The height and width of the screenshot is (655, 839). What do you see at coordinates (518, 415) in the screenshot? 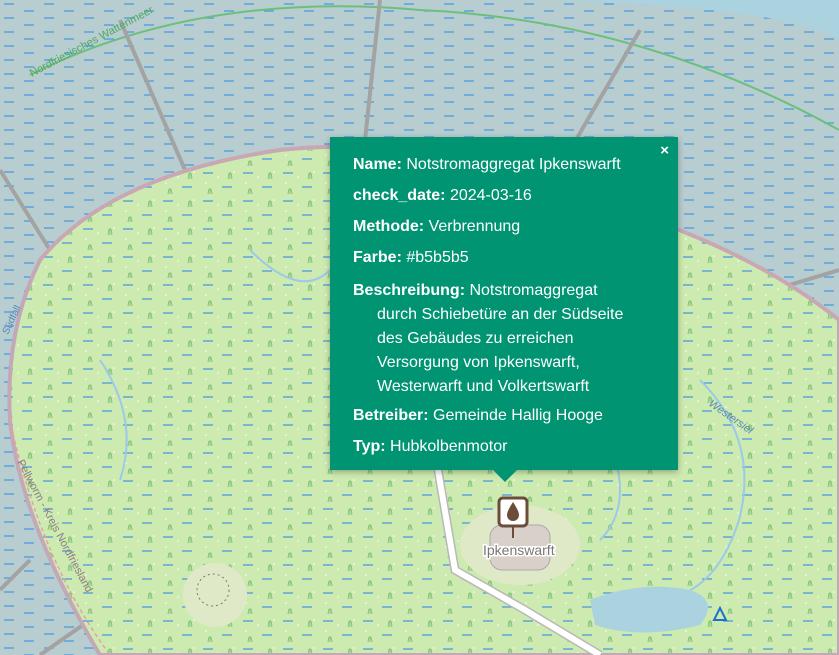
I see `field-value: Gemeinde Hallig Hooge` at bounding box center [518, 415].